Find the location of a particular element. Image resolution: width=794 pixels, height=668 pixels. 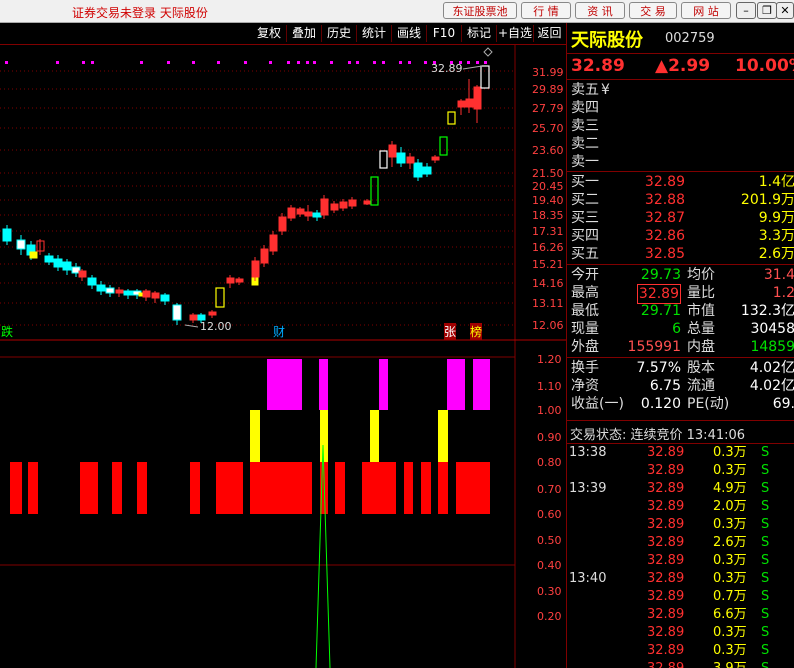

price-axis-label: 29.89 is located at coordinates (548, 89).